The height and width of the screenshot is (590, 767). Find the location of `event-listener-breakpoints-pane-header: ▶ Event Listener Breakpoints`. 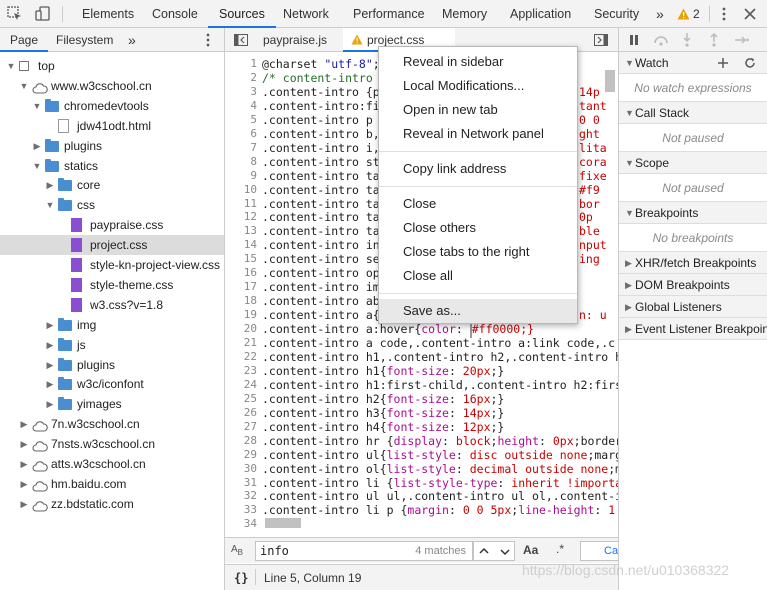

event-listener-breakpoints-pane-header: ▶ Event Listener Breakpoints is located at coordinates (693, 329).